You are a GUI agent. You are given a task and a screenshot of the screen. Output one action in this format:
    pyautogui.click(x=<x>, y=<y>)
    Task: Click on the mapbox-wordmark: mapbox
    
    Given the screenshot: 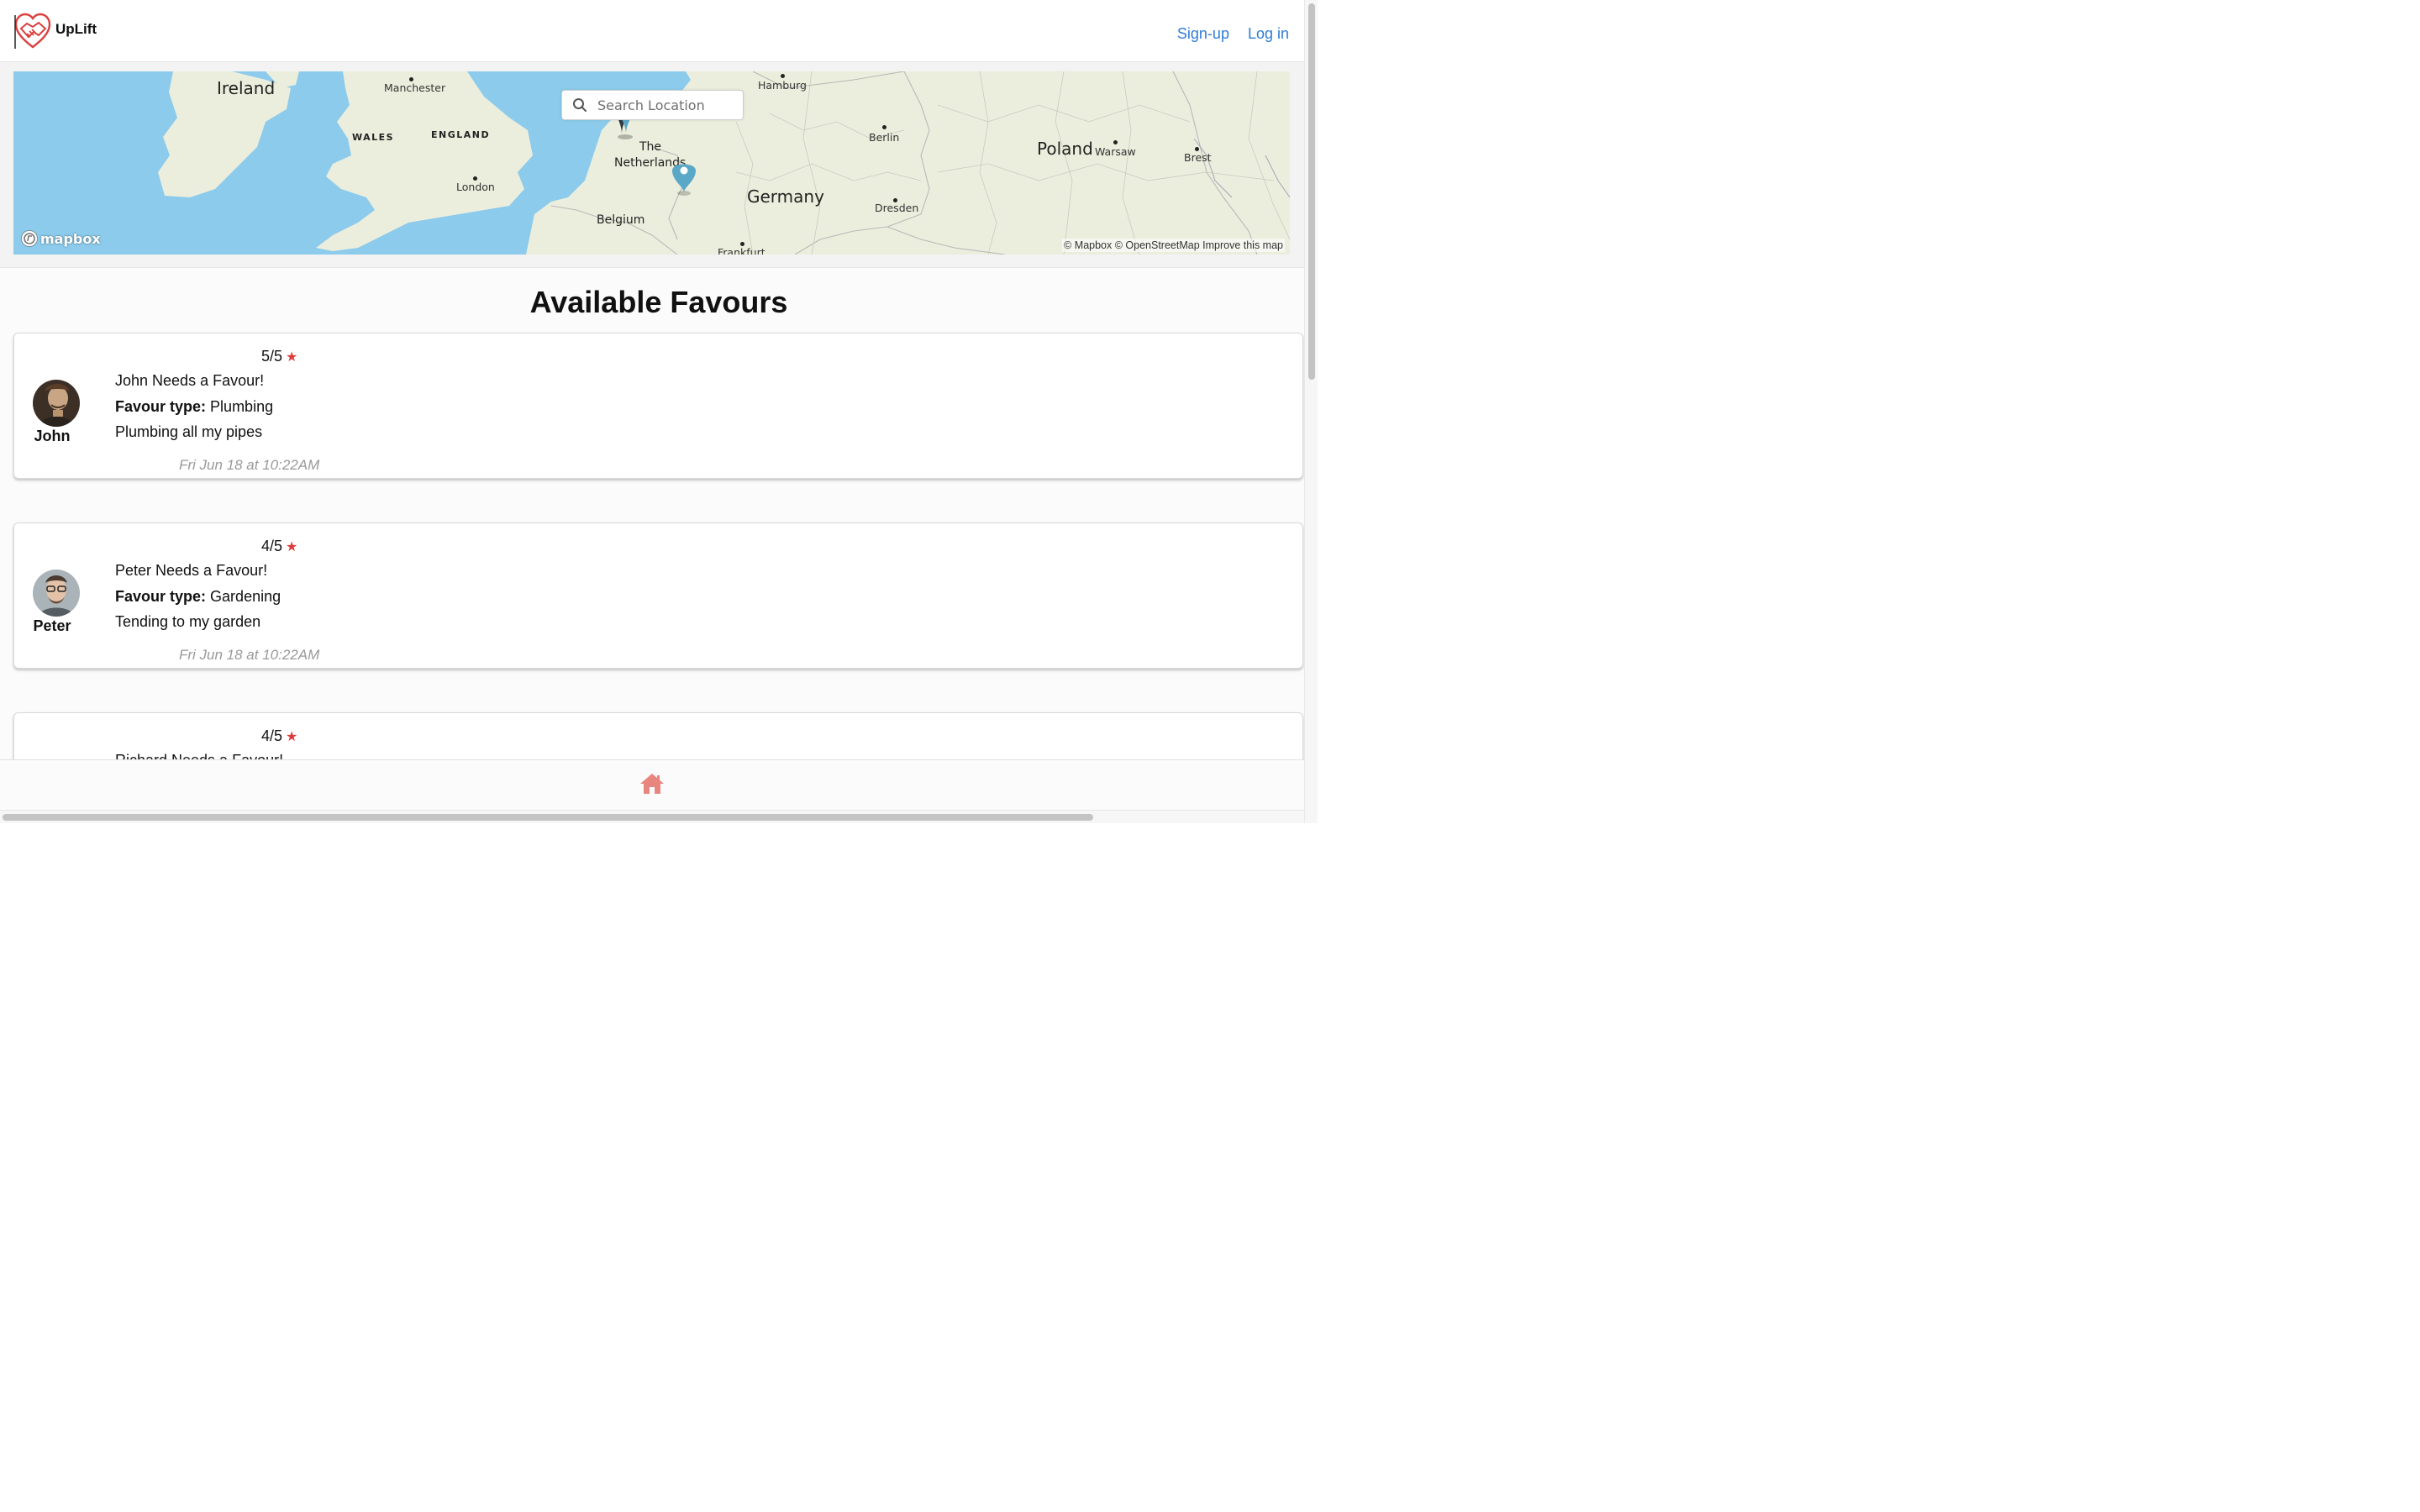 What is the action you would take?
    pyautogui.click(x=70, y=238)
    